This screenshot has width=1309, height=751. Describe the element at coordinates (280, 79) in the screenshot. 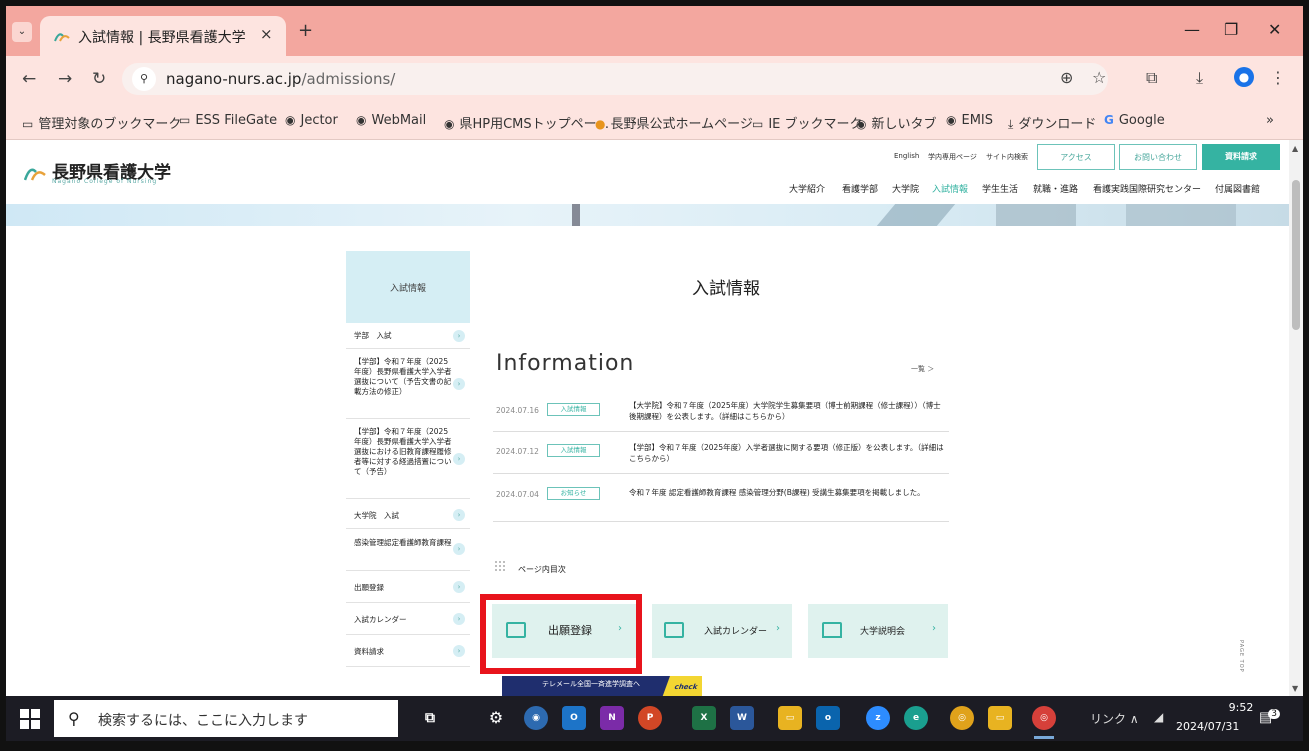

I see `url-text: nagano-nurs.ac.jp/admissions/` at that location.